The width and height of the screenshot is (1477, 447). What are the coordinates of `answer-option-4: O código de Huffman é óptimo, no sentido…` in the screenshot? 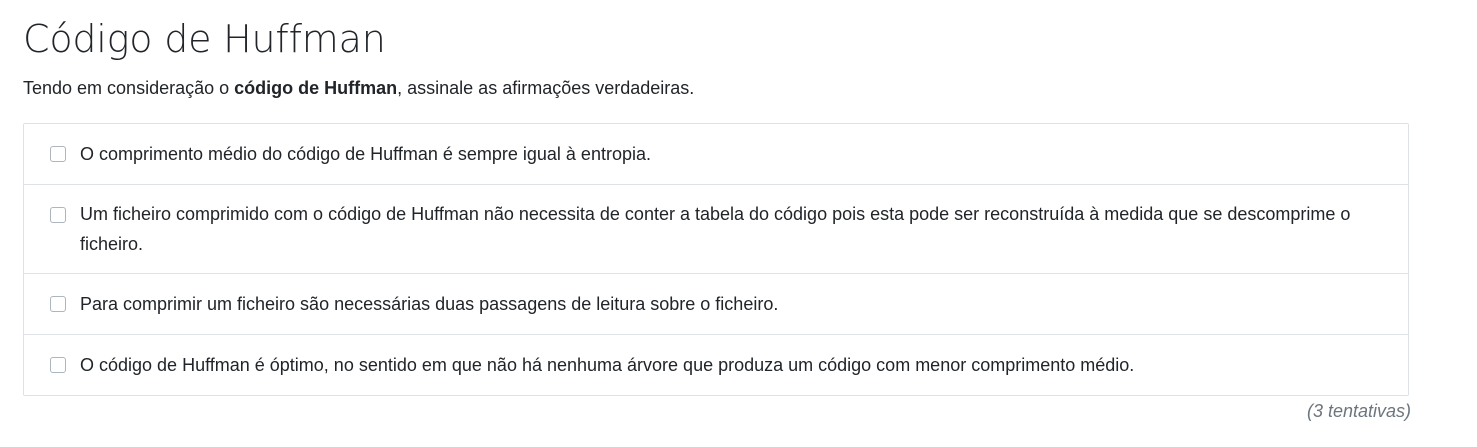 It's located at (716, 364).